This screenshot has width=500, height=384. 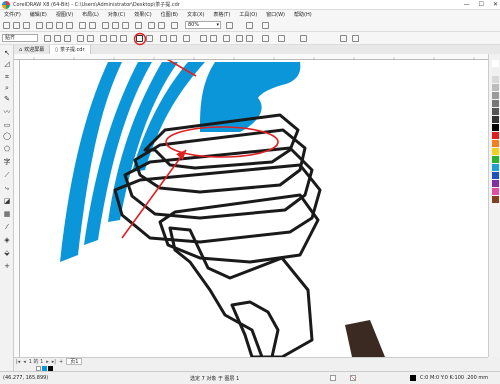 I want to click on menu-view: 视图(V), so click(x=64, y=14).